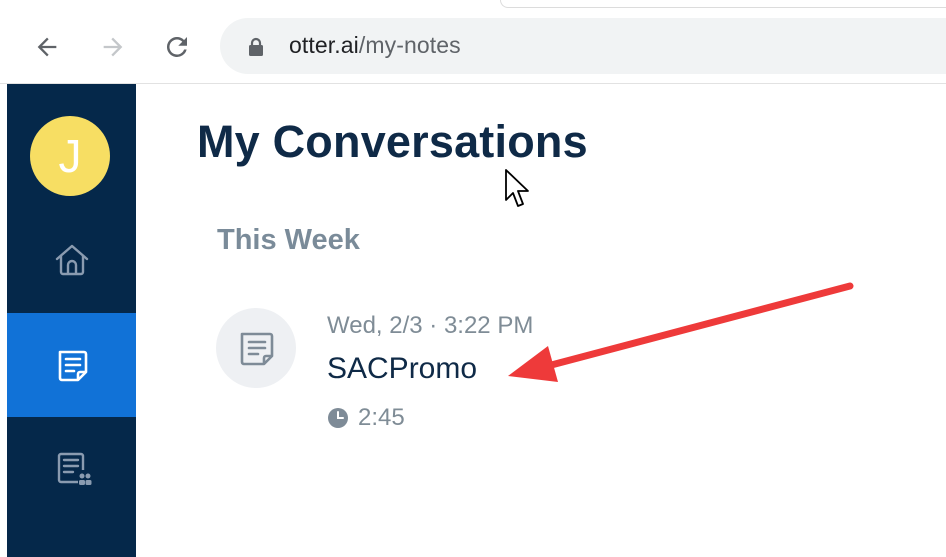  Describe the element at coordinates (381, 417) in the screenshot. I see `duration-text: 2:45` at that location.